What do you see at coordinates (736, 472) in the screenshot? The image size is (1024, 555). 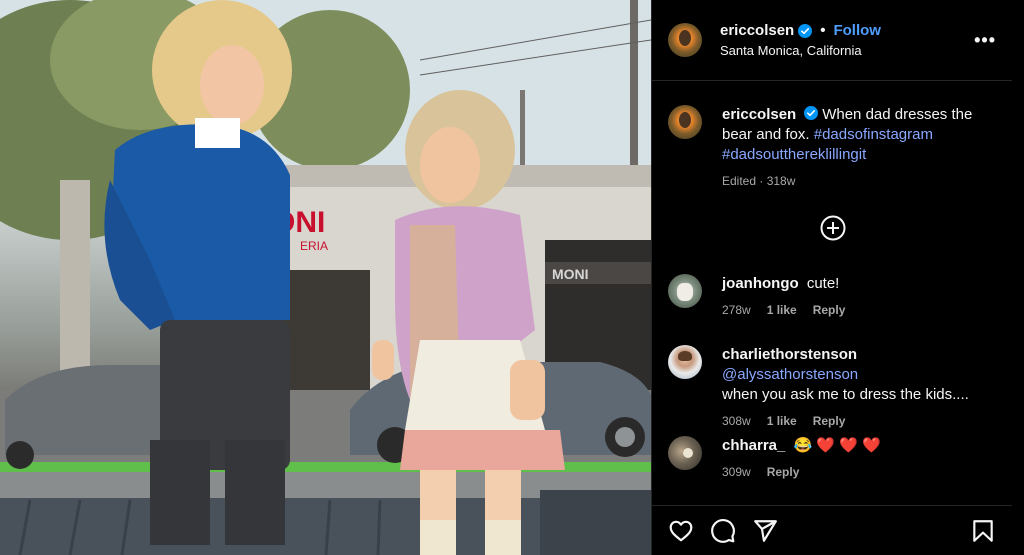 I see `comment-age: 309w` at bounding box center [736, 472].